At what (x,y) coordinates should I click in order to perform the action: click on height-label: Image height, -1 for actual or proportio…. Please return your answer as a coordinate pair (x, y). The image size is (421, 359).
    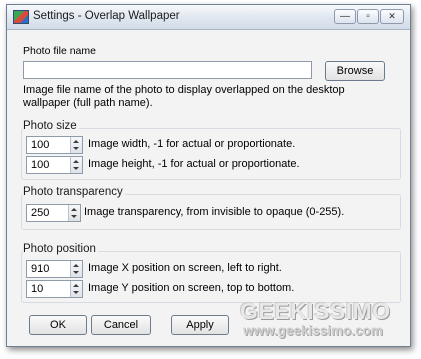
    Looking at the image, I should click on (194, 164).